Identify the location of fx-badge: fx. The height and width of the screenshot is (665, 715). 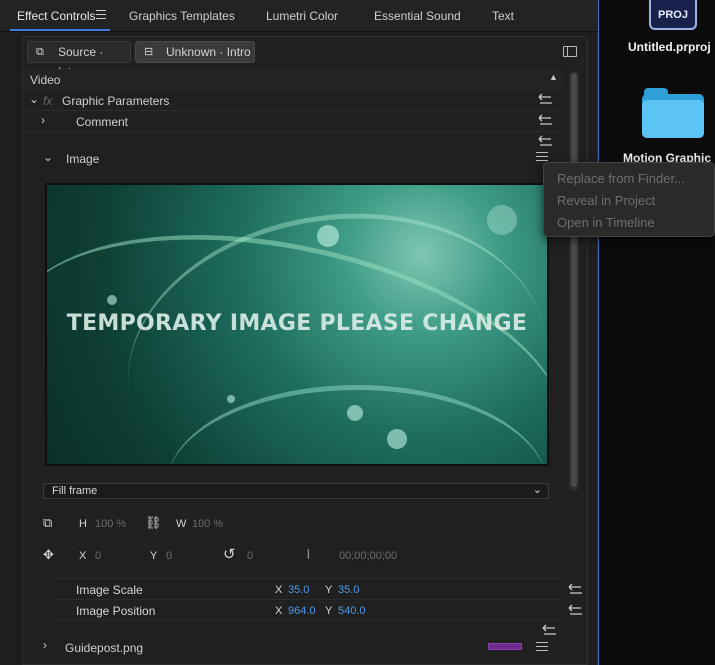
(47, 101).